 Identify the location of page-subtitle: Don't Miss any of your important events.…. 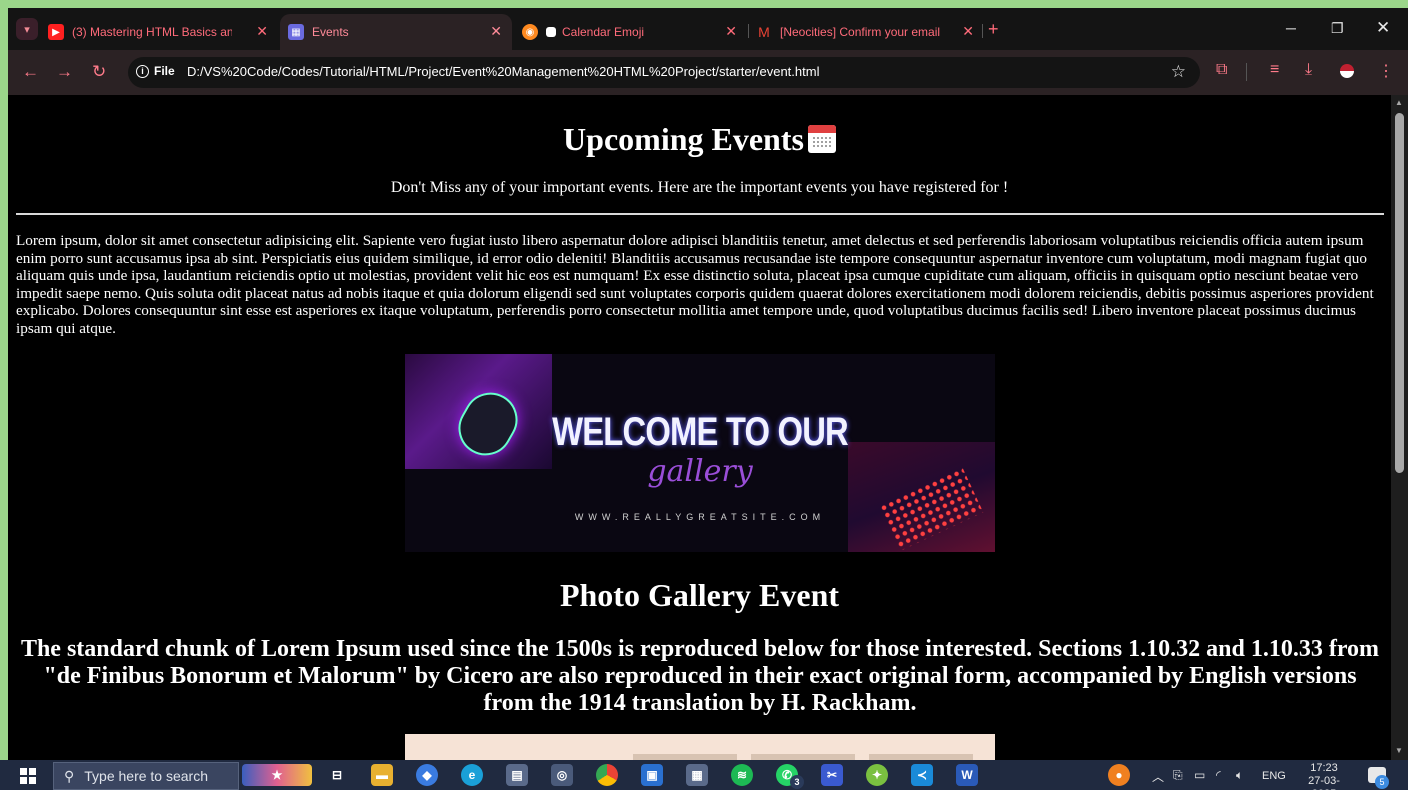
(699, 187).